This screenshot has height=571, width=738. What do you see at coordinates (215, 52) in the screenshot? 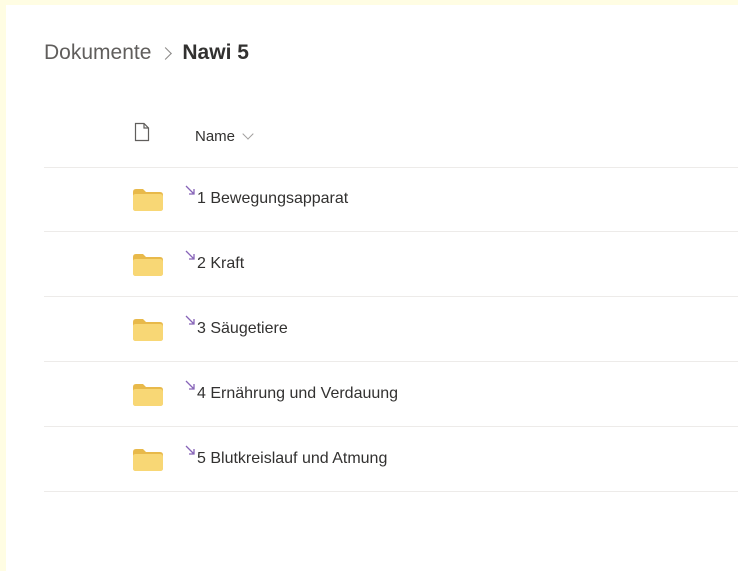
I see `breadcrumb-current: Nawi 5` at bounding box center [215, 52].